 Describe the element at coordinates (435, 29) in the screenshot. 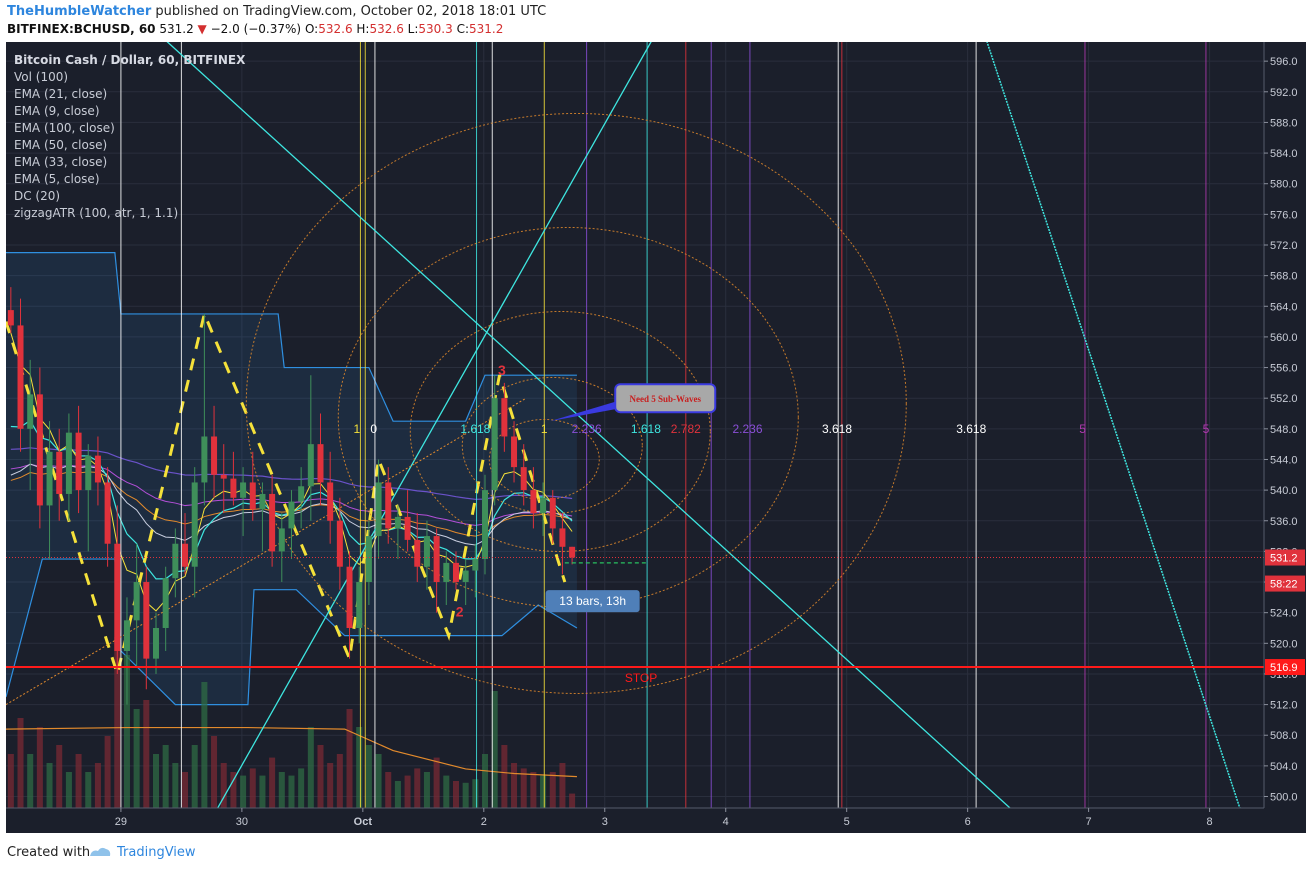

I see `low-value: 530.3` at that location.